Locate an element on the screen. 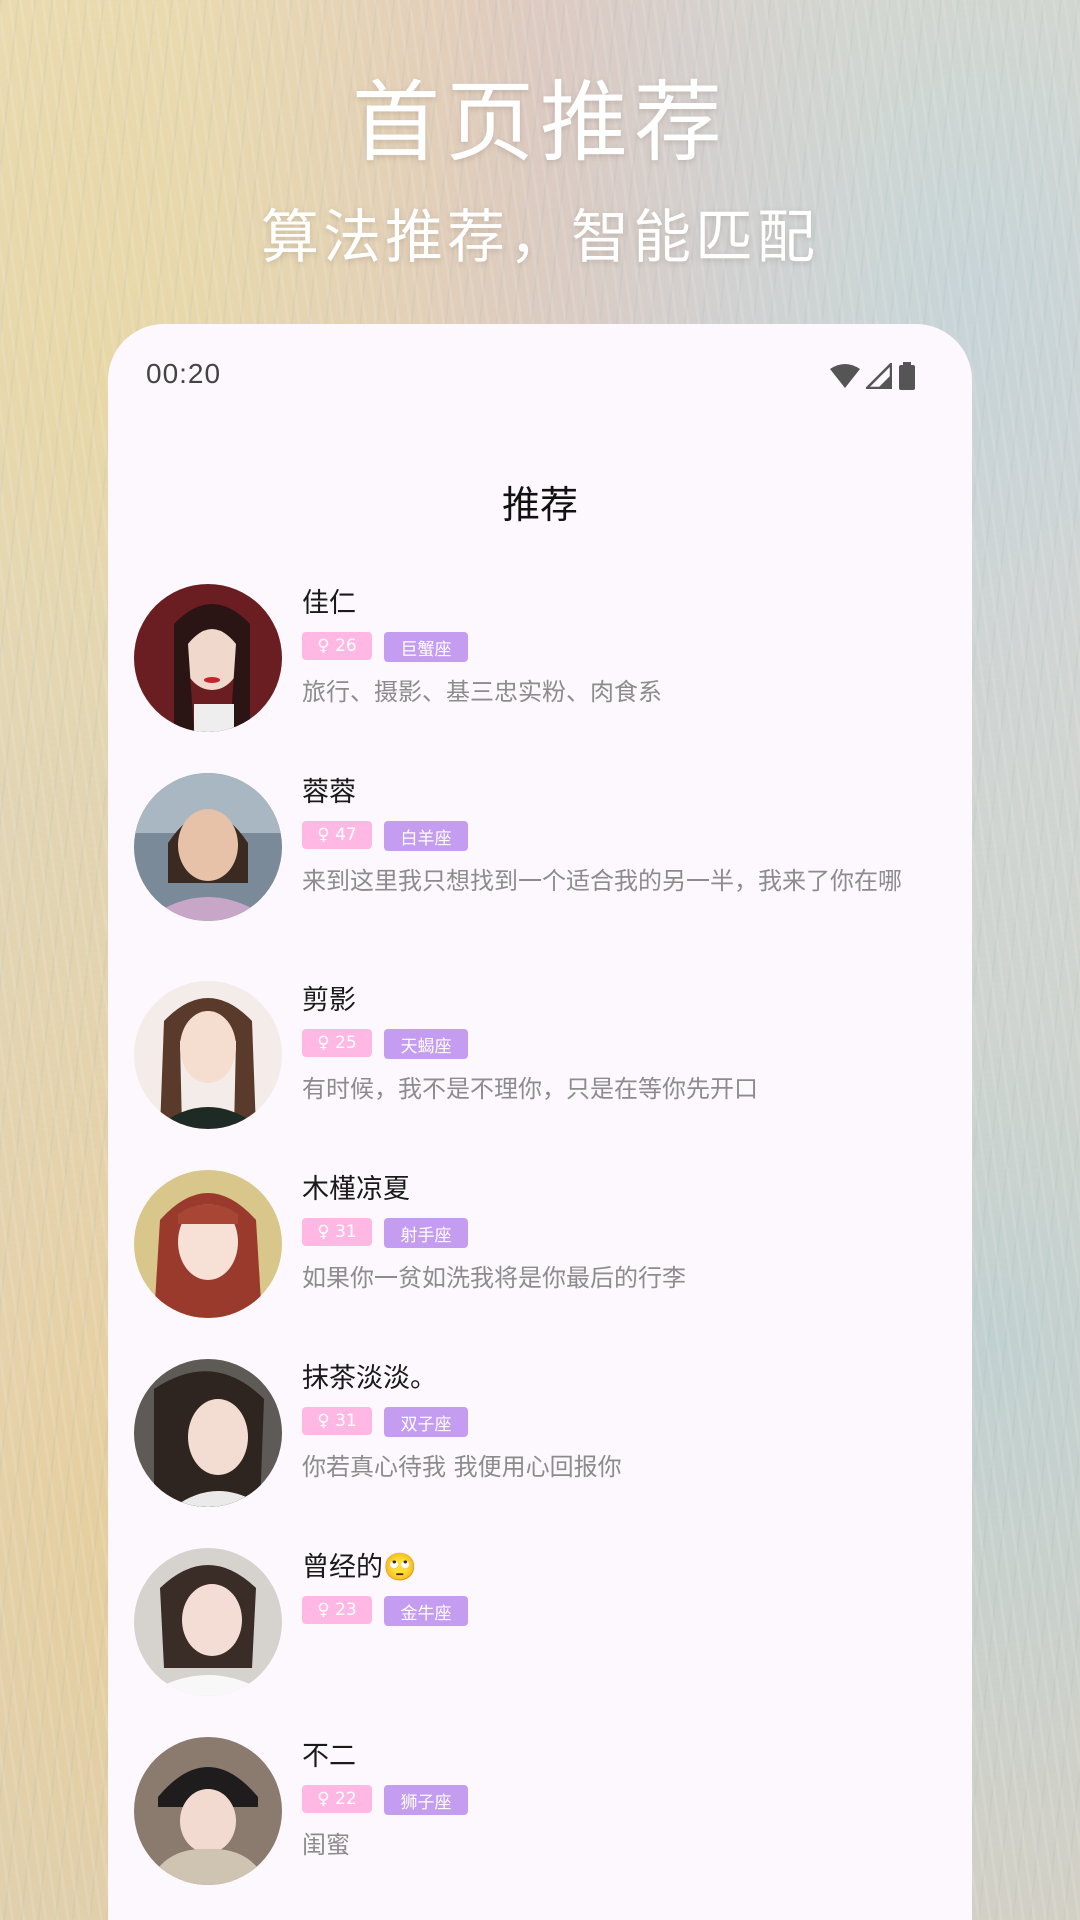 This screenshot has height=1920, width=1080. user-tags: ♀ 31 双子座 is located at coordinates (617, 1422).